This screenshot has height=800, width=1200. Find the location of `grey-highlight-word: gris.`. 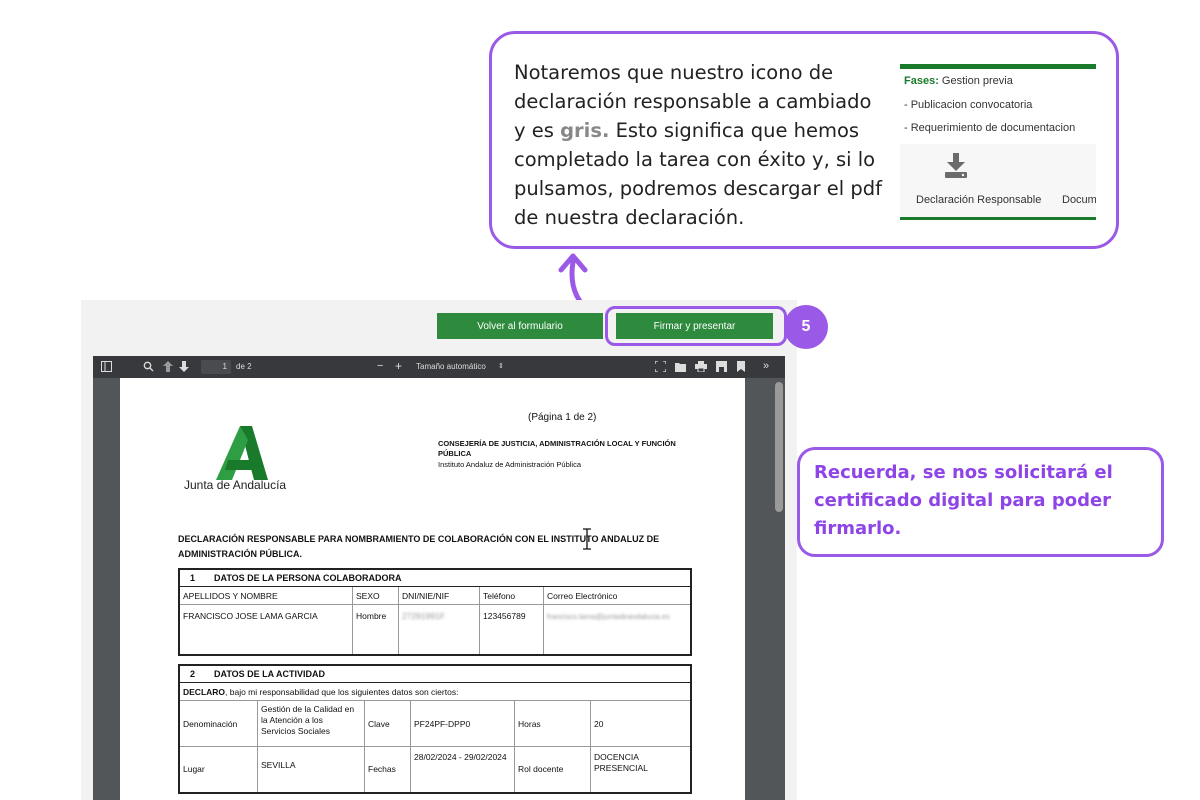

grey-highlight-word: gris. is located at coordinates (585, 130).